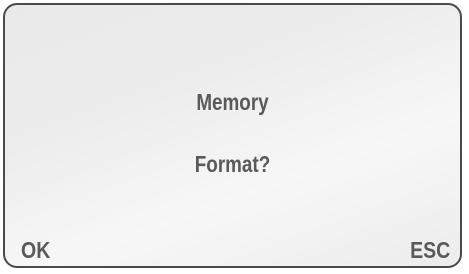  What do you see at coordinates (232, 102) in the screenshot?
I see `message-line-1: Memory` at bounding box center [232, 102].